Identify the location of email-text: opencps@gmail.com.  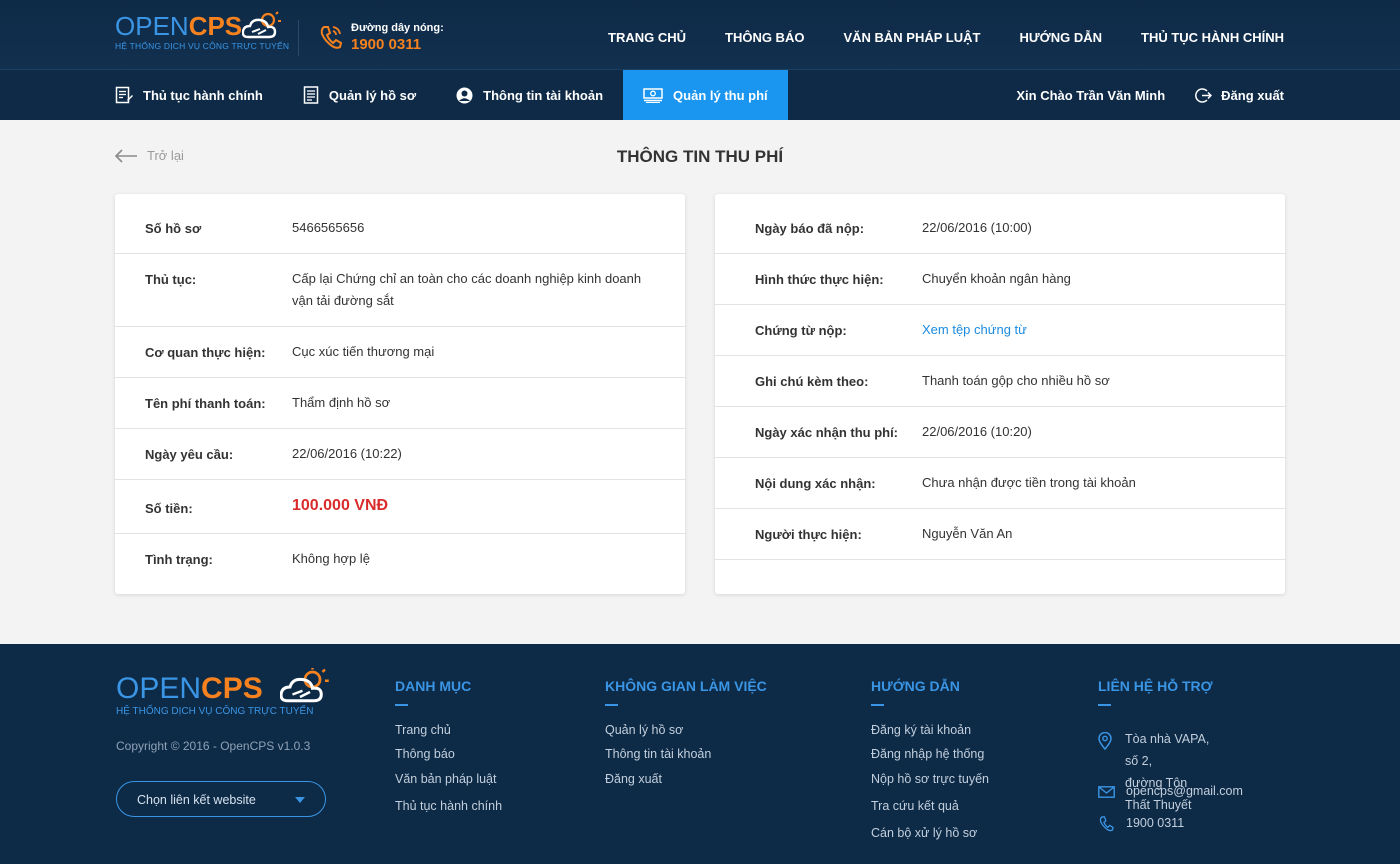
(1184, 791).